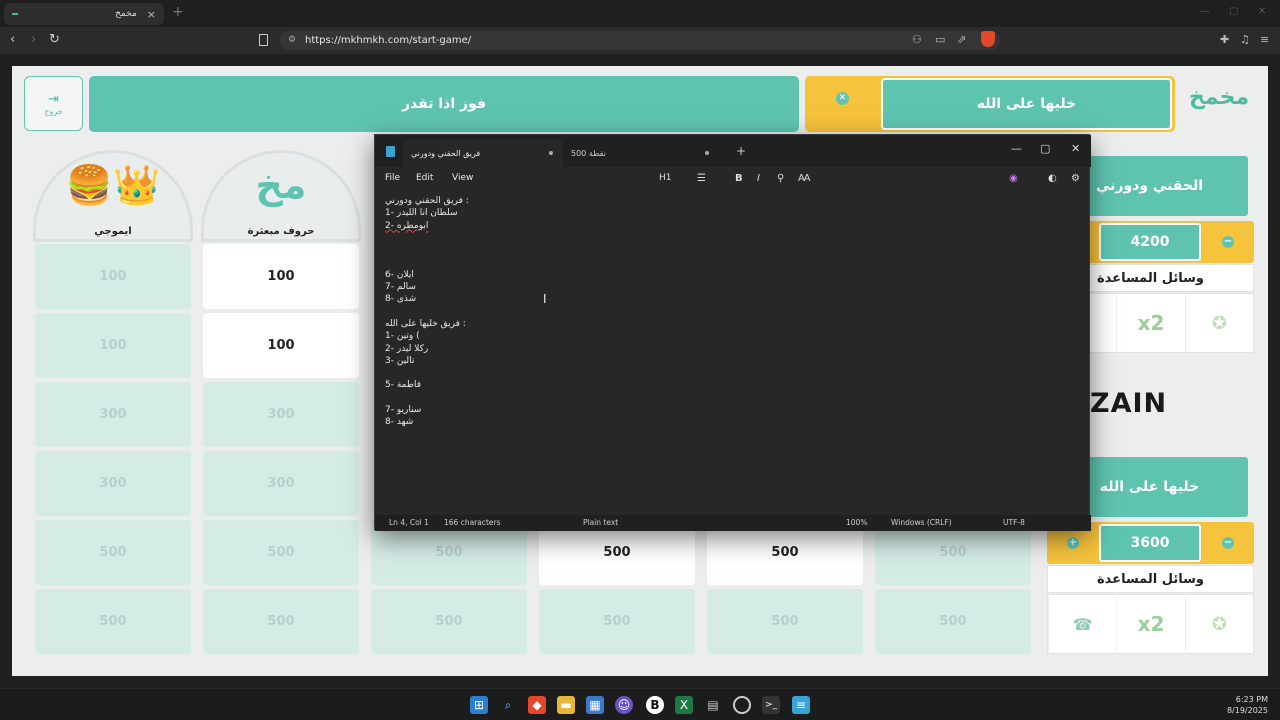 The image size is (1280, 720). Describe the element at coordinates (483, 153) in the screenshot. I see `notepad-tab-active: فريق الحقني ودورني` at that location.